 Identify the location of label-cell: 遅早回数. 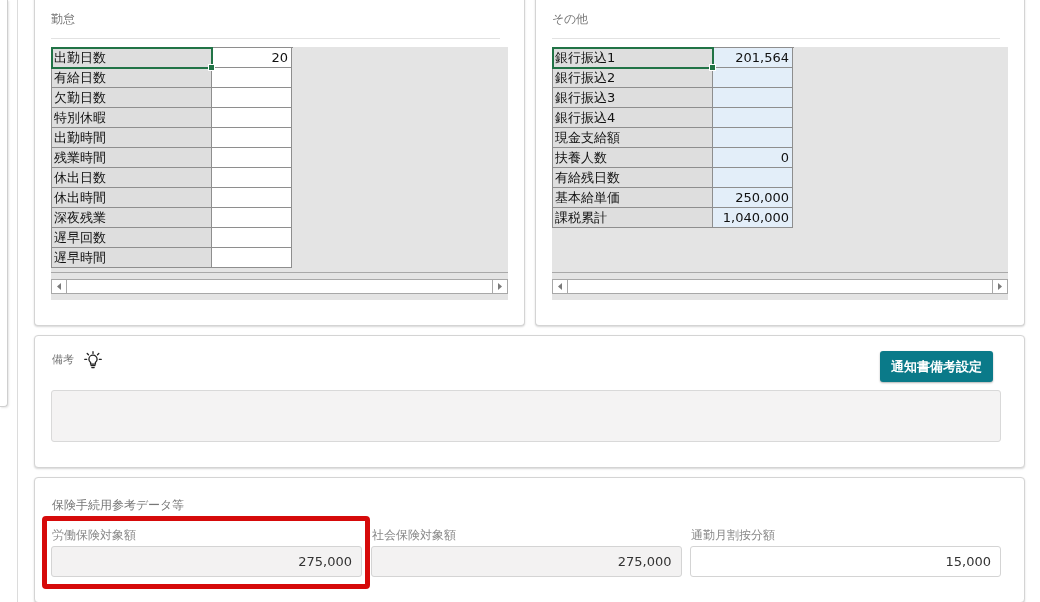
(132, 238).